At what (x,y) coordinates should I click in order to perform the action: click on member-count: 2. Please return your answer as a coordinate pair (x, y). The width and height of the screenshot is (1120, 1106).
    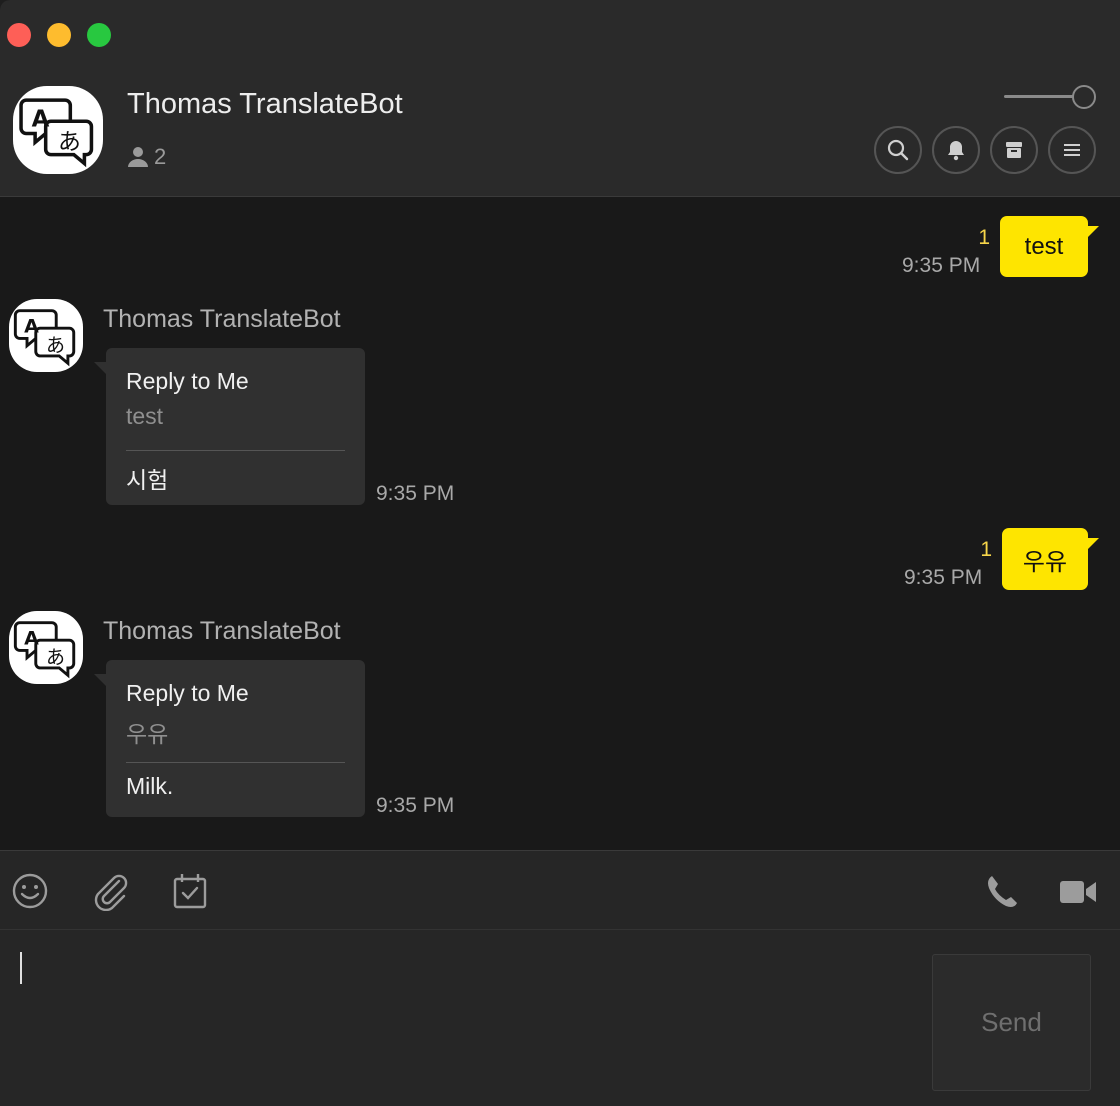
    Looking at the image, I should click on (147, 157).